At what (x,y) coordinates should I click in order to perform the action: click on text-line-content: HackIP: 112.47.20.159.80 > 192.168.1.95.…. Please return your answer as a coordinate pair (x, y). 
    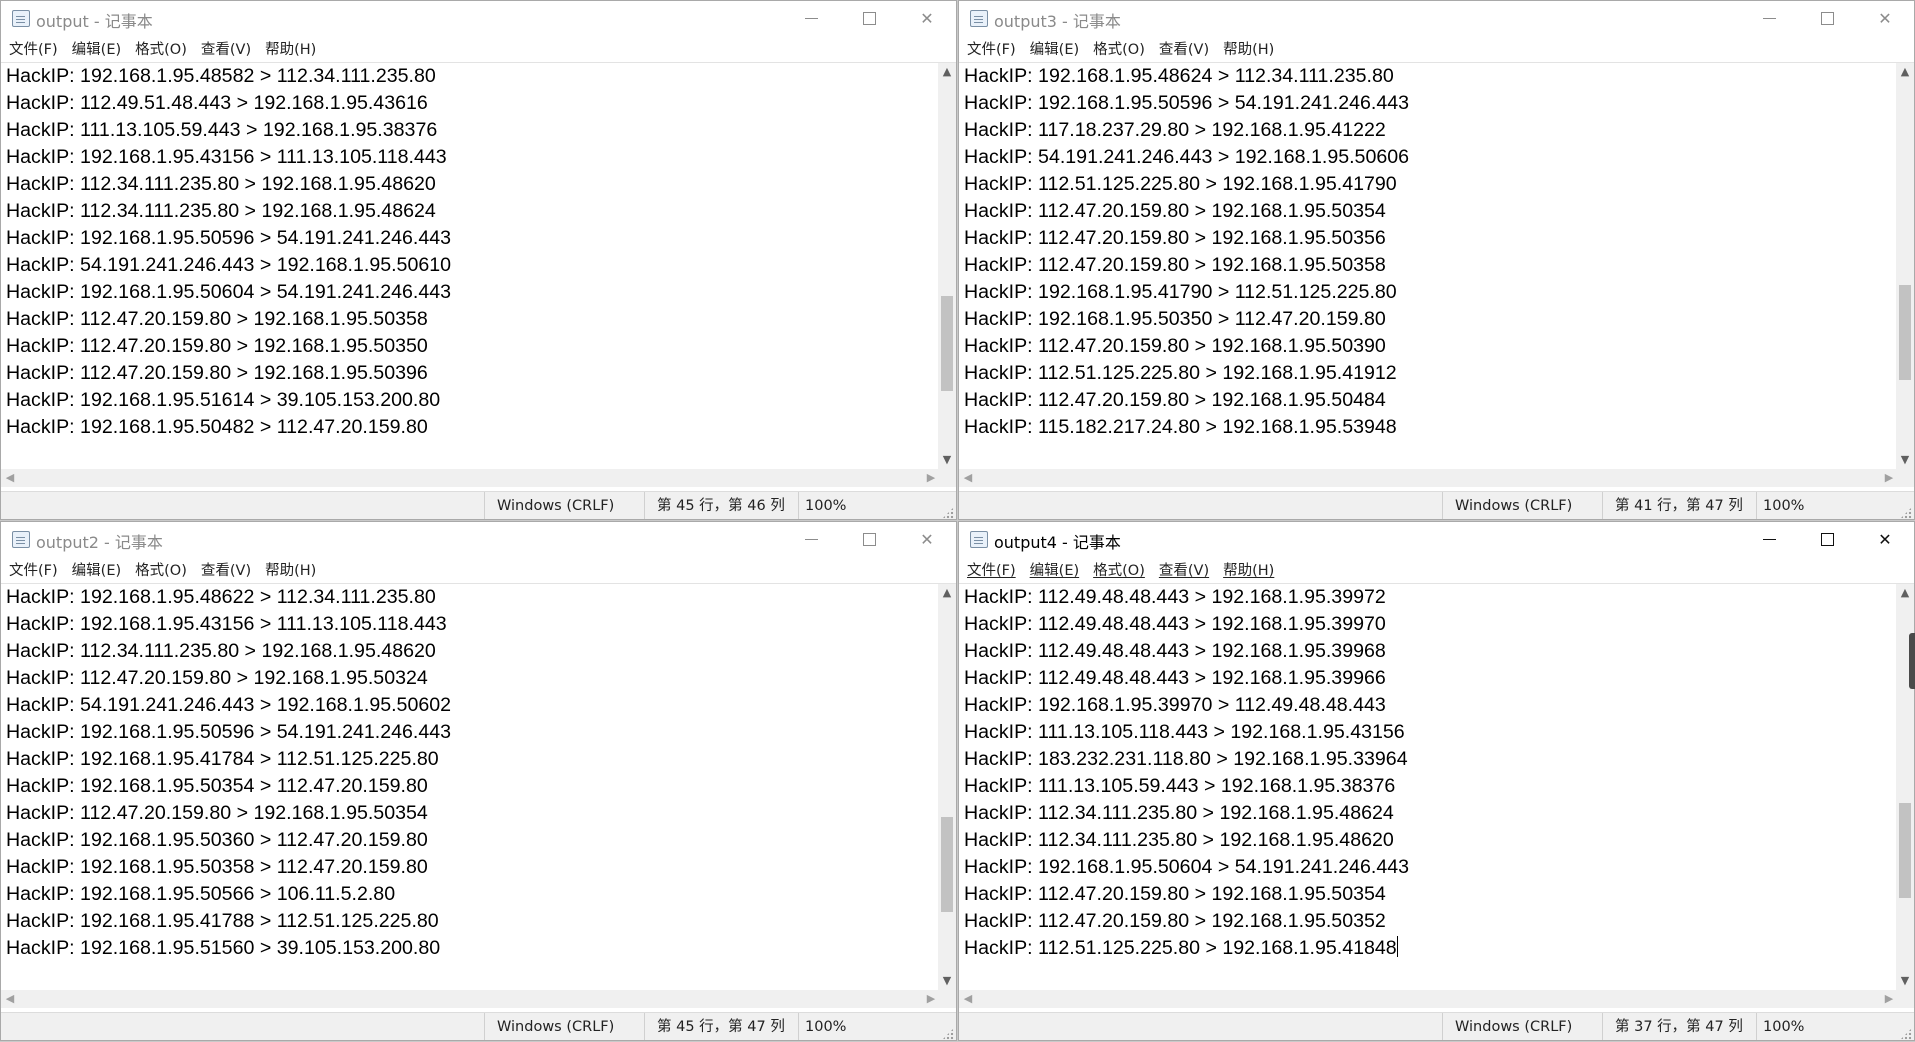
    Looking at the image, I should click on (1175, 238).